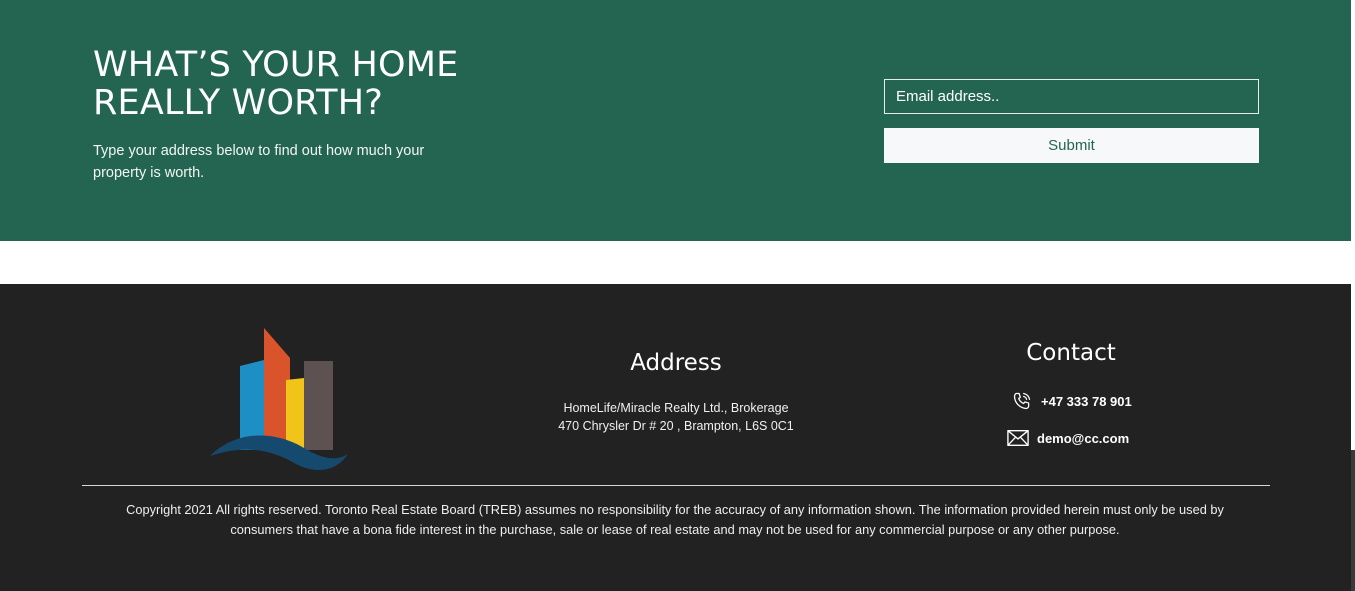 This screenshot has width=1355, height=591. Describe the element at coordinates (1071, 353) in the screenshot. I see `contact-heading: Contact` at that location.